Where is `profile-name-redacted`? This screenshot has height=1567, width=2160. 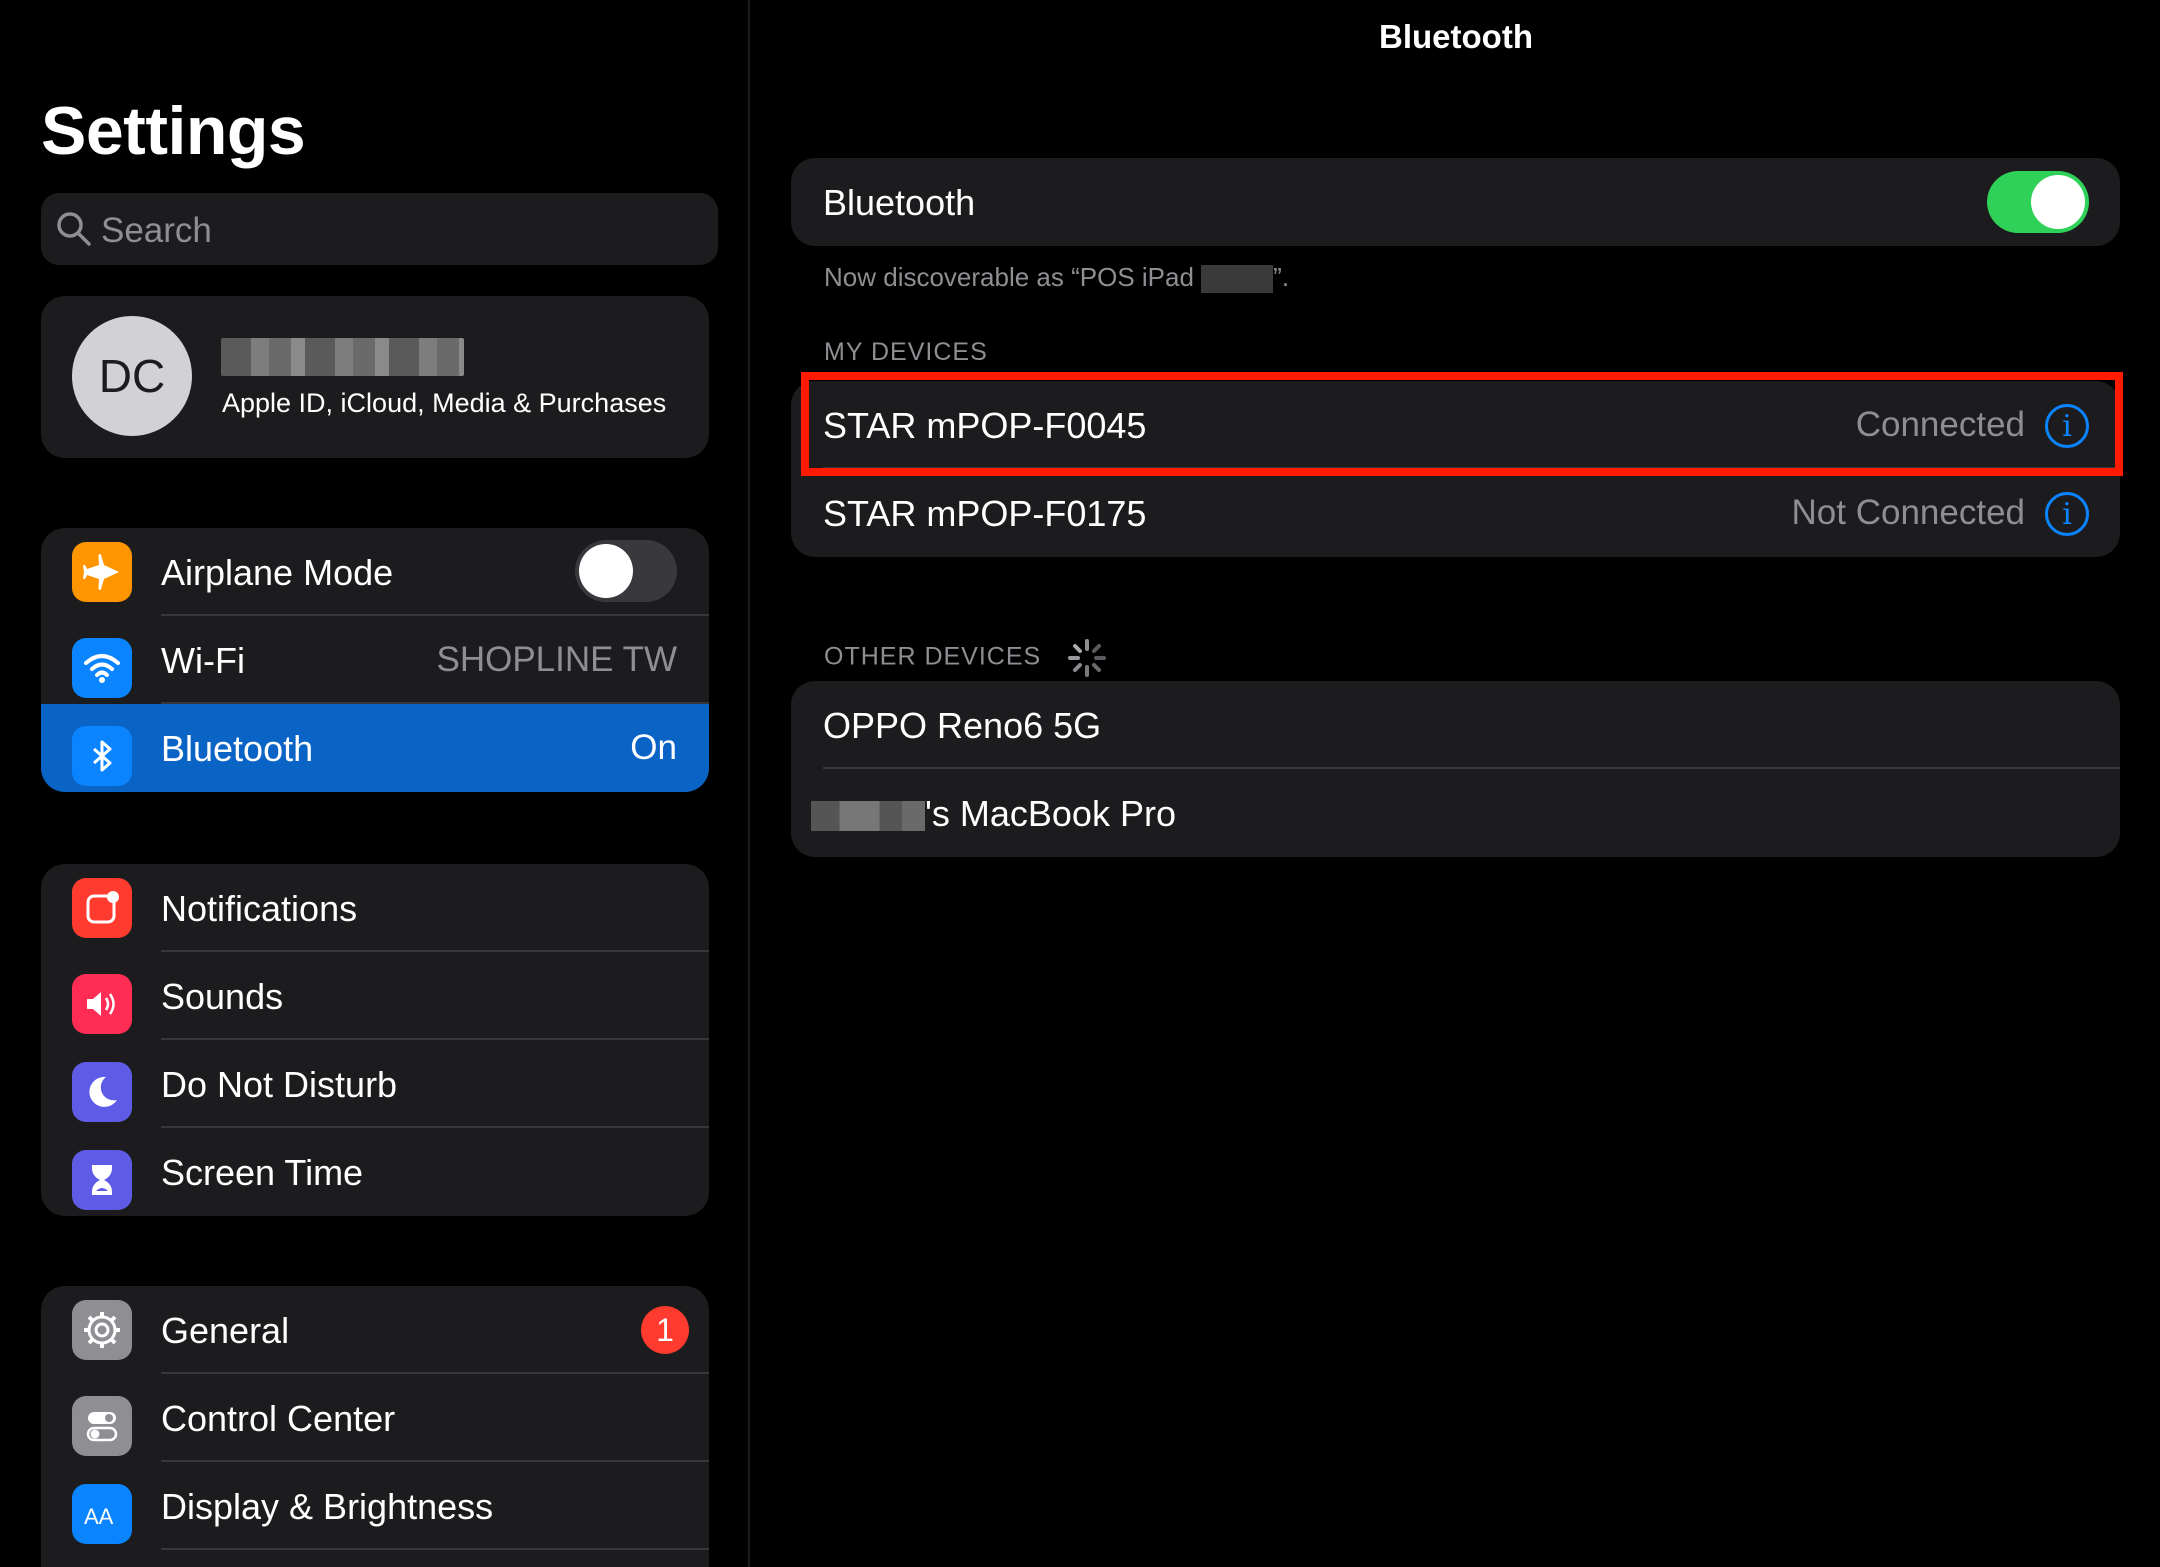
profile-name-redacted is located at coordinates (342, 357).